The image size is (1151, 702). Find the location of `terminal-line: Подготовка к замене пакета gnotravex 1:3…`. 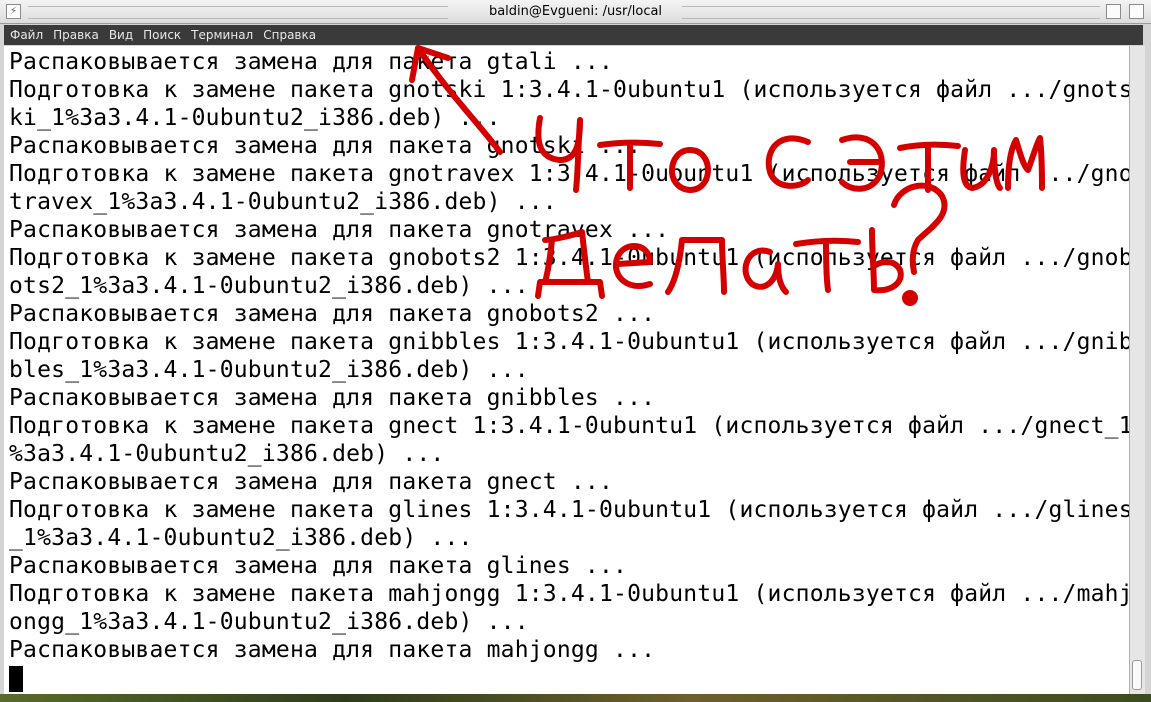

terminal-line: Подготовка к замене пакета gnotravex 1:3… is located at coordinates (569, 174).